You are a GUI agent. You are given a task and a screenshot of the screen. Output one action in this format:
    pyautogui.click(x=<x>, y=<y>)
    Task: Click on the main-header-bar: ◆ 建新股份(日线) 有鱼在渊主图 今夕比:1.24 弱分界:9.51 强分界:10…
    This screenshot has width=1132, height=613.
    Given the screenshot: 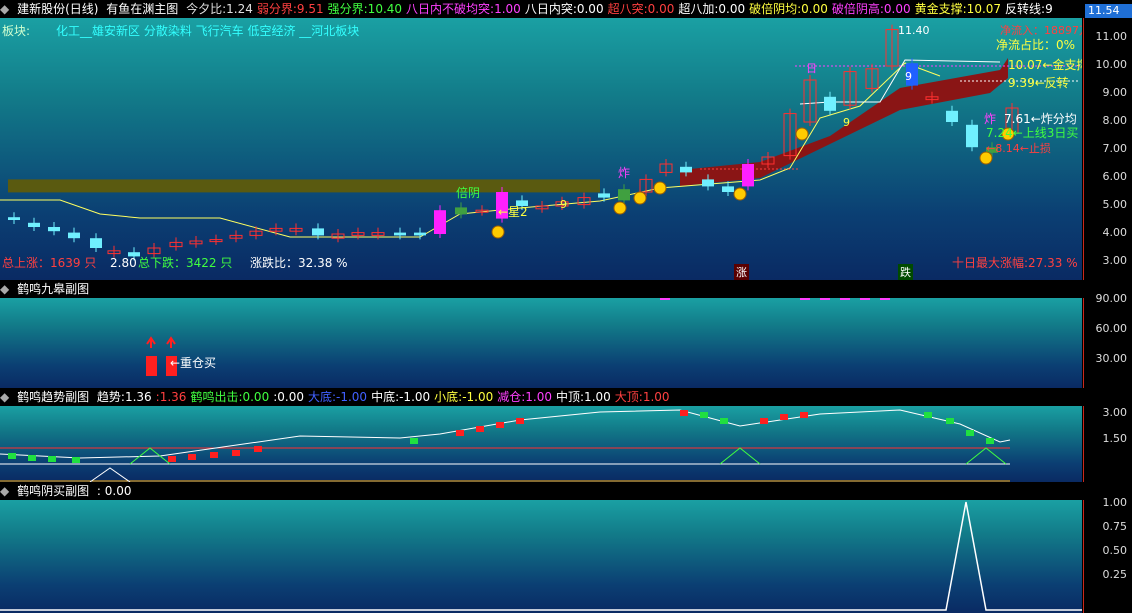 What is the action you would take?
    pyautogui.click(x=566, y=9)
    